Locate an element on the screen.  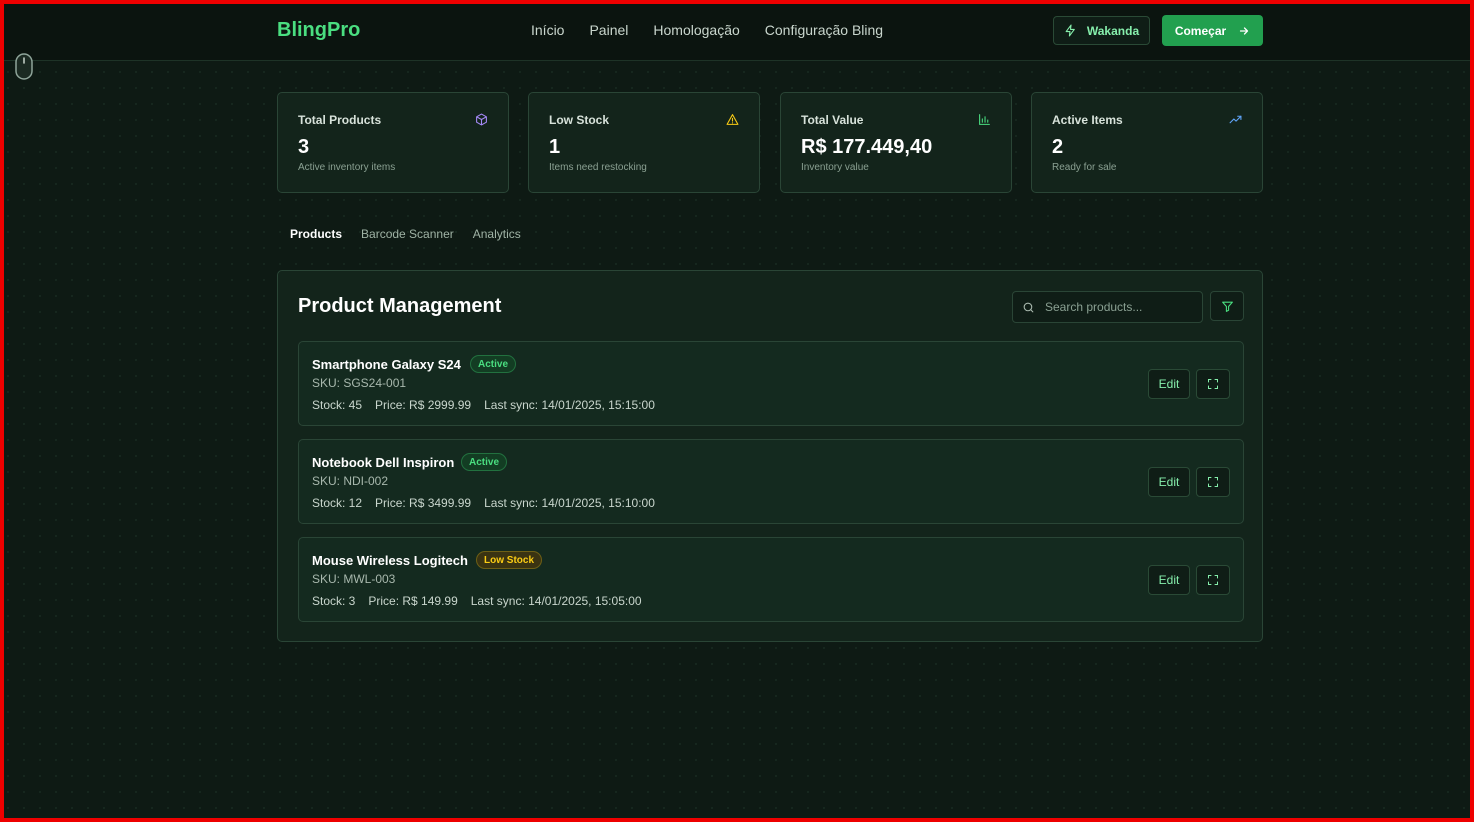
stat-value: 2 is located at coordinates (1058, 147).